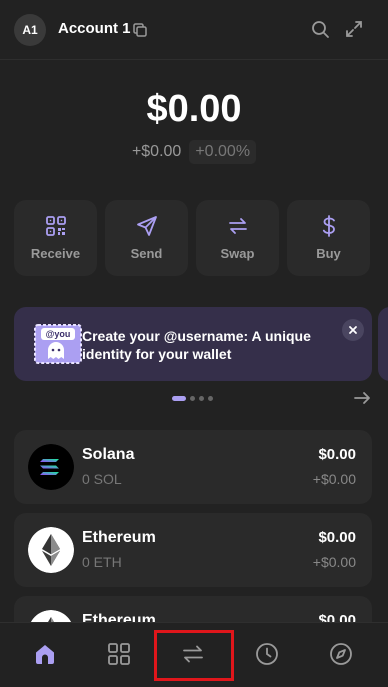 The width and height of the screenshot is (388, 687). I want to click on header: A1 Account 1, so click(194, 30).